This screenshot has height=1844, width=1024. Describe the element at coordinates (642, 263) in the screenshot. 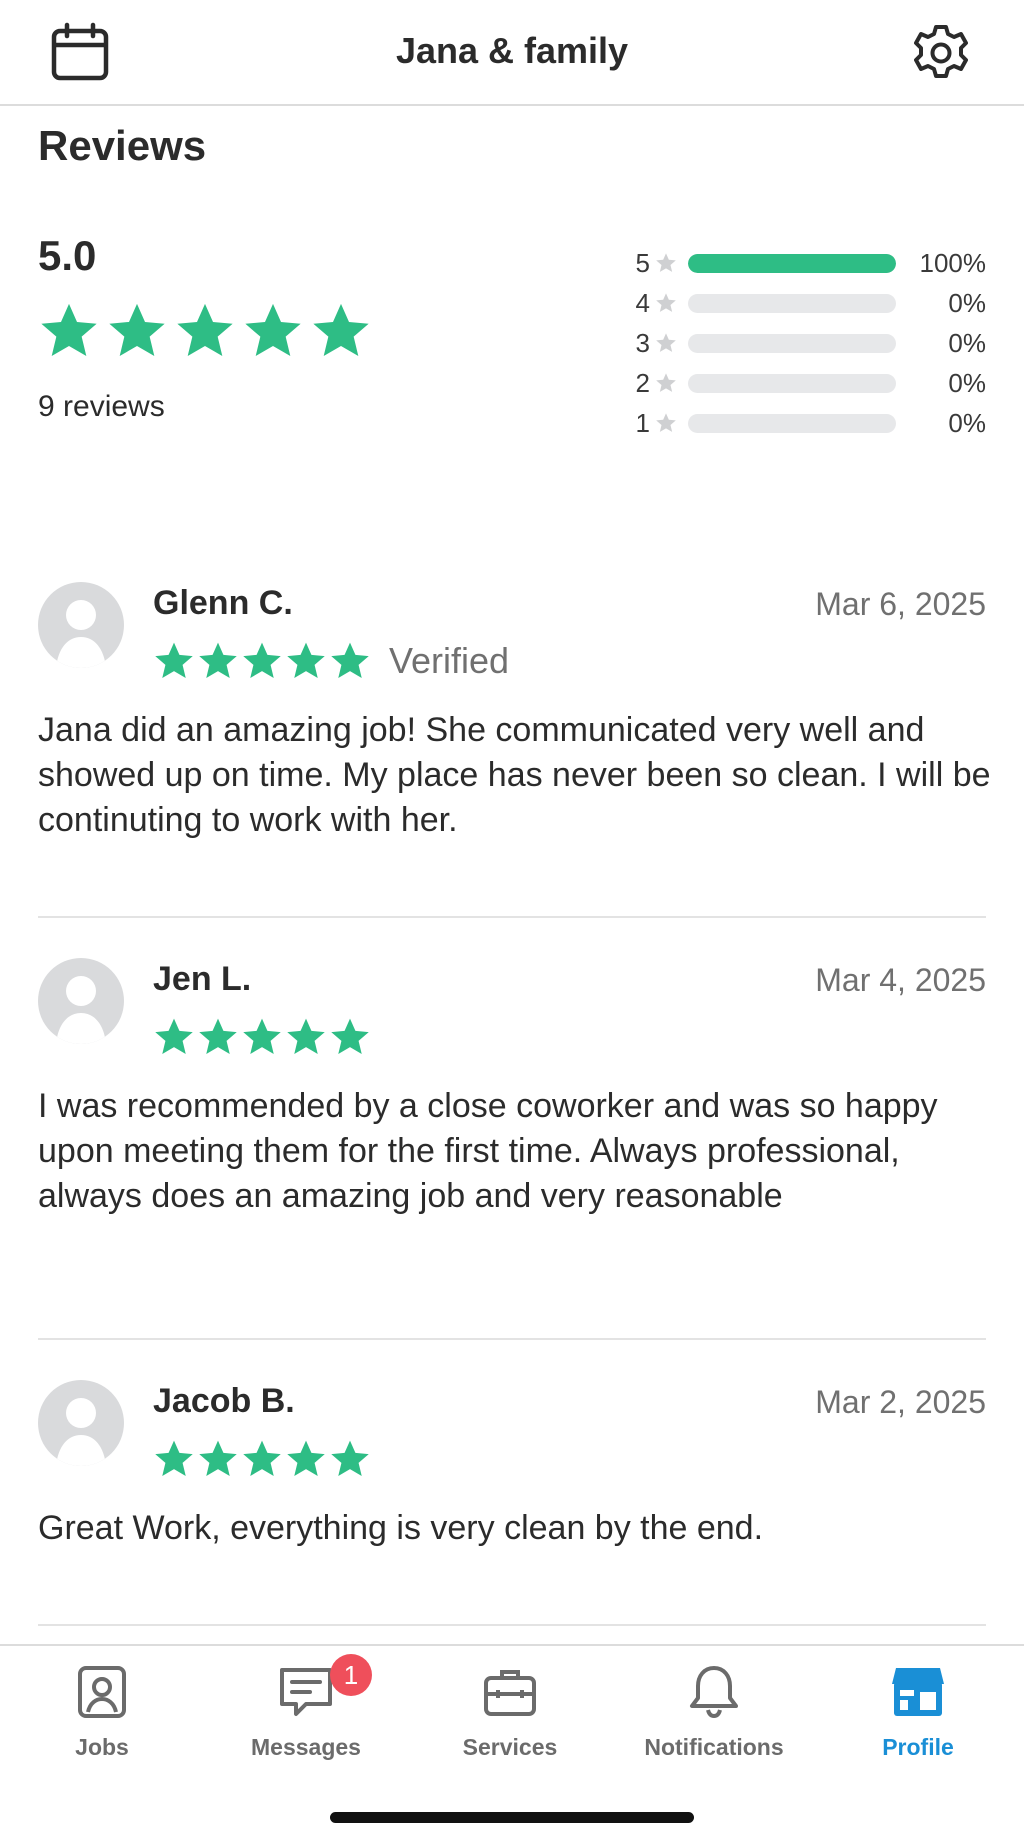

I see `distribution-star-label: 5` at that location.